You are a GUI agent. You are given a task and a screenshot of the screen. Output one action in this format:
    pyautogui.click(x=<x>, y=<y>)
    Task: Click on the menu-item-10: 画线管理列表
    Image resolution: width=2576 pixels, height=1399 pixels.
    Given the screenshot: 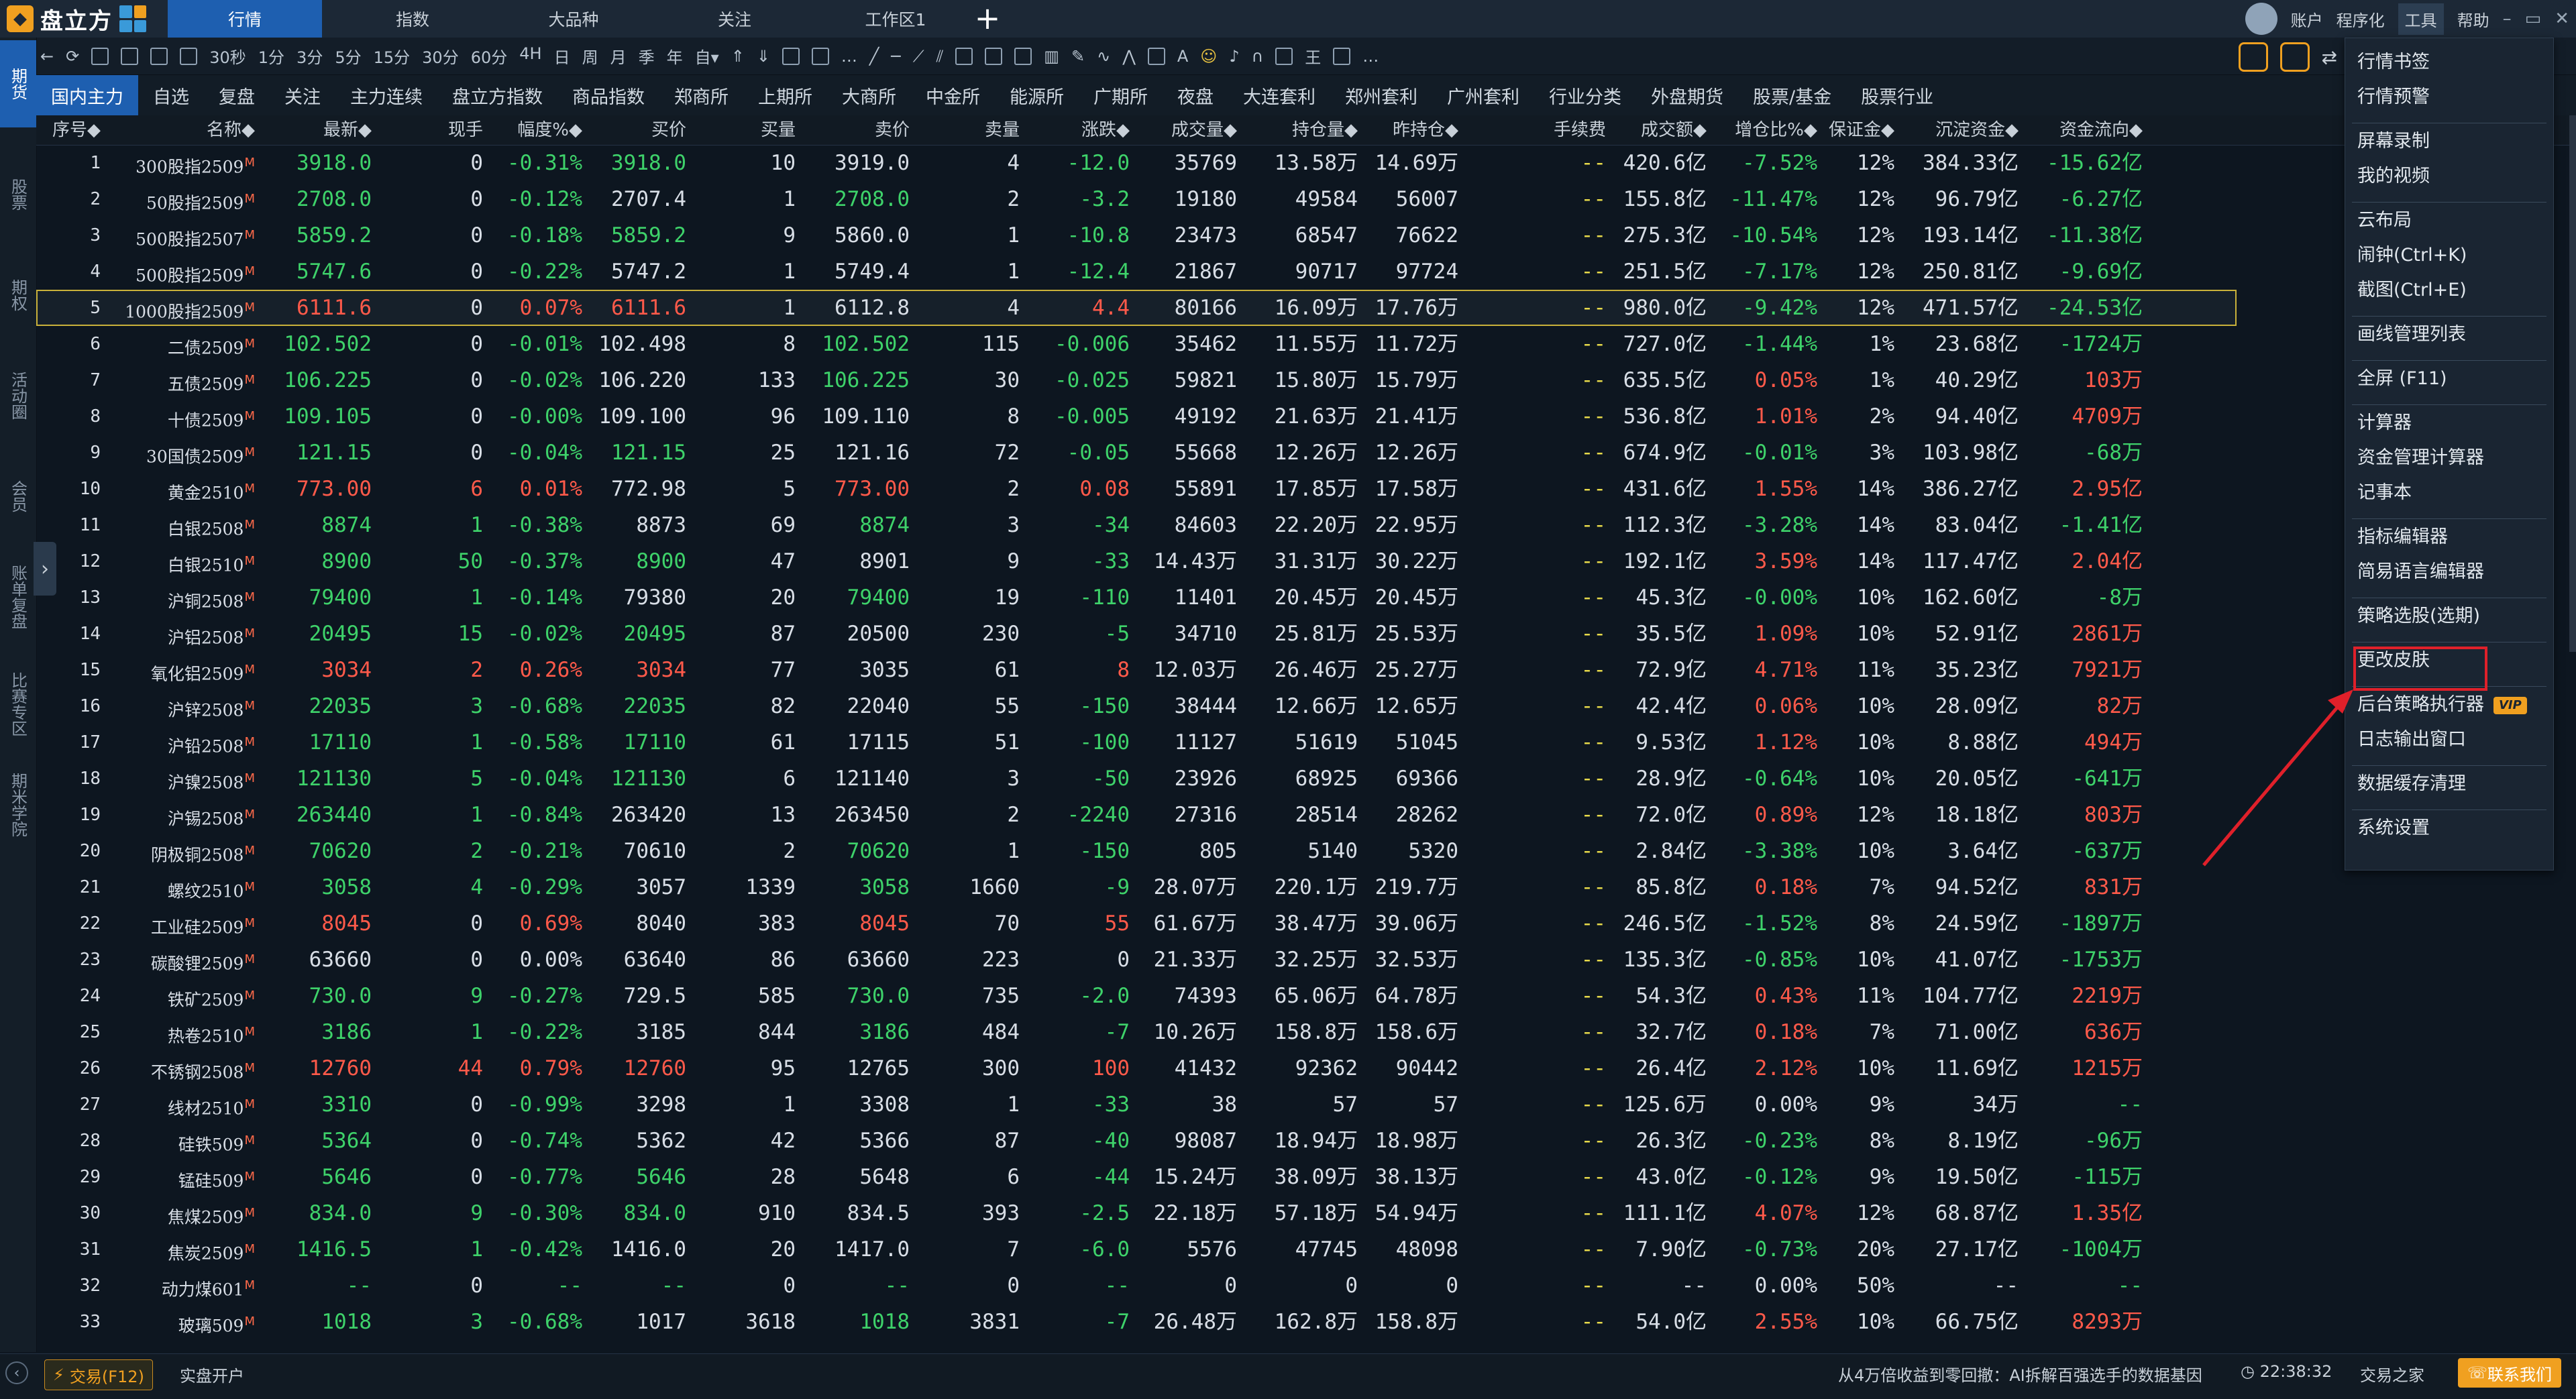 What is the action you would take?
    pyautogui.click(x=2411, y=334)
    